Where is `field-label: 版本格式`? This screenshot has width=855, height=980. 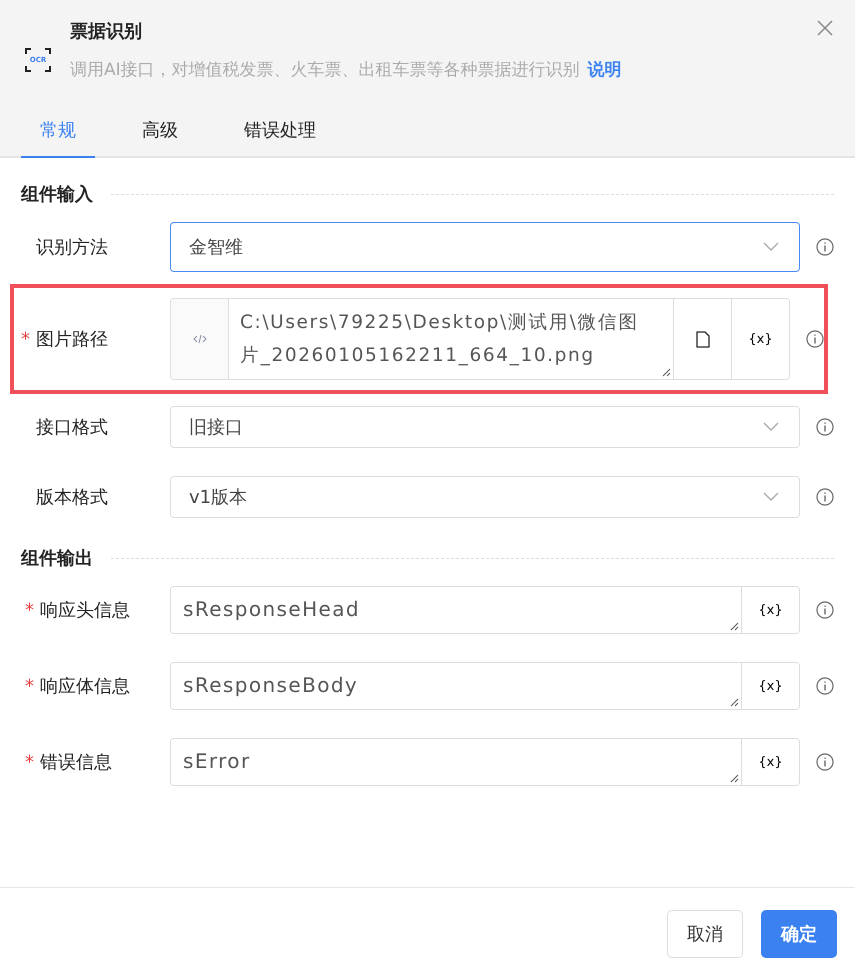 field-label: 版本格式 is located at coordinates (72, 497).